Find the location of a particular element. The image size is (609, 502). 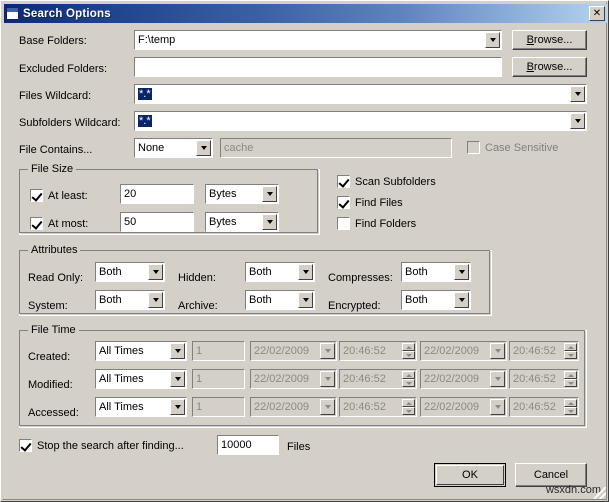

modified-time-to-spinner: 20:46:52 is located at coordinates (544, 379).